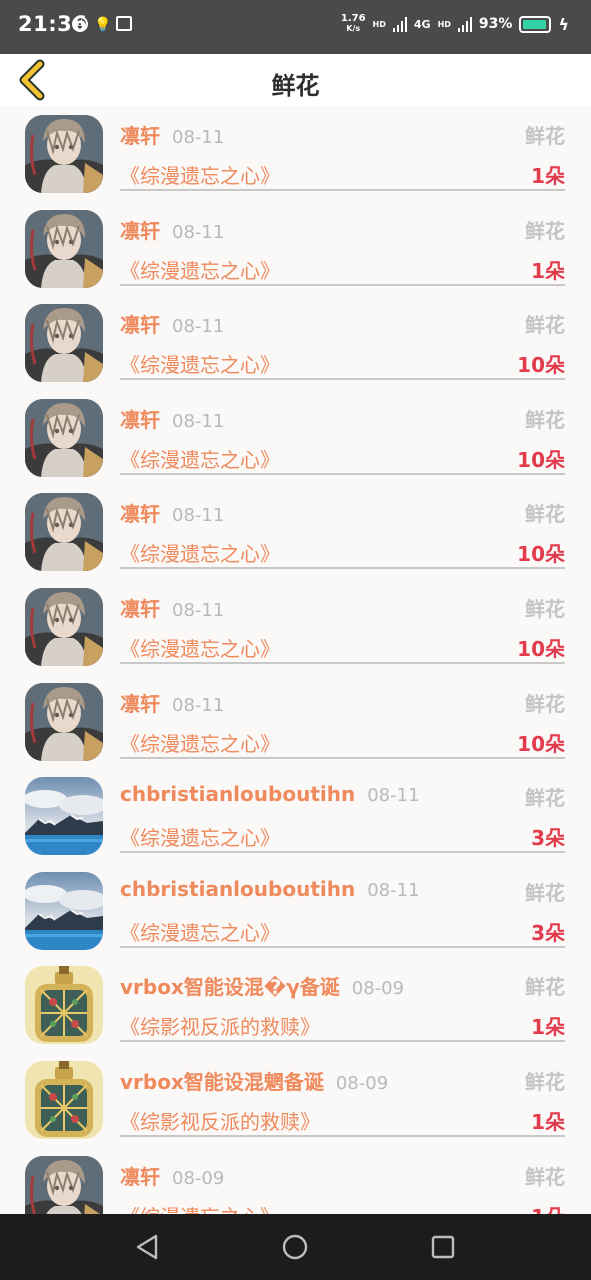 This screenshot has height=1280, width=591. Describe the element at coordinates (230, 987) in the screenshot. I see `sender-name-text: vrbox智能设混�γ备诞` at that location.